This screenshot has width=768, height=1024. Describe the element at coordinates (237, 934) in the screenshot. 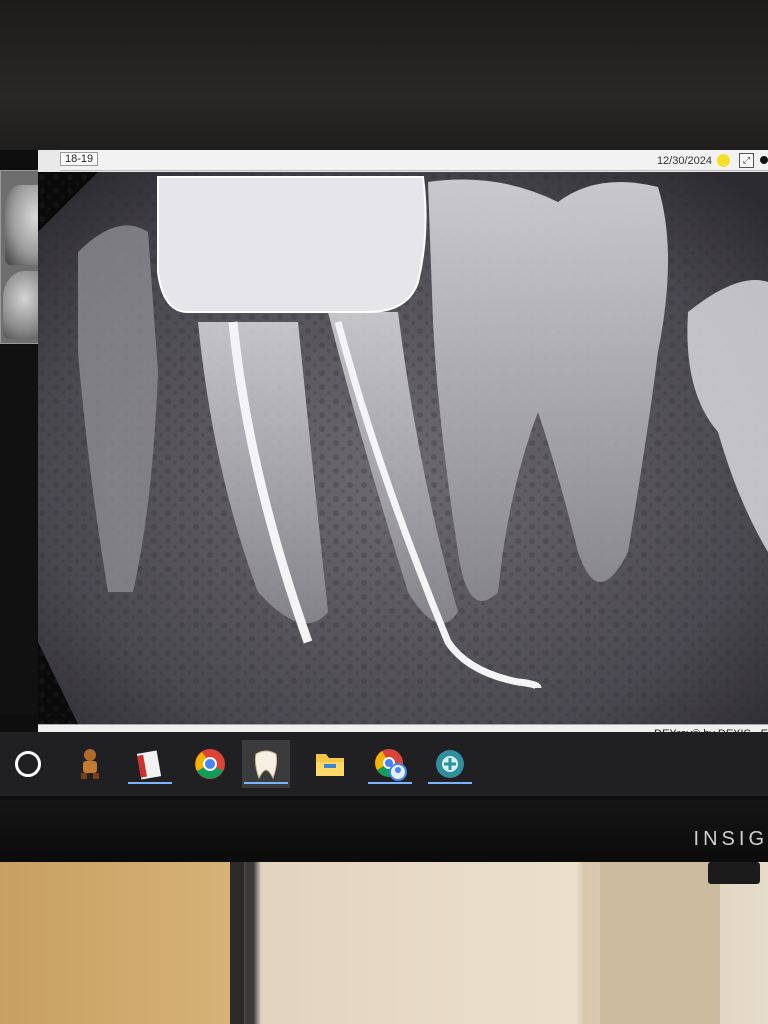

I see `background-window-frame` at that location.